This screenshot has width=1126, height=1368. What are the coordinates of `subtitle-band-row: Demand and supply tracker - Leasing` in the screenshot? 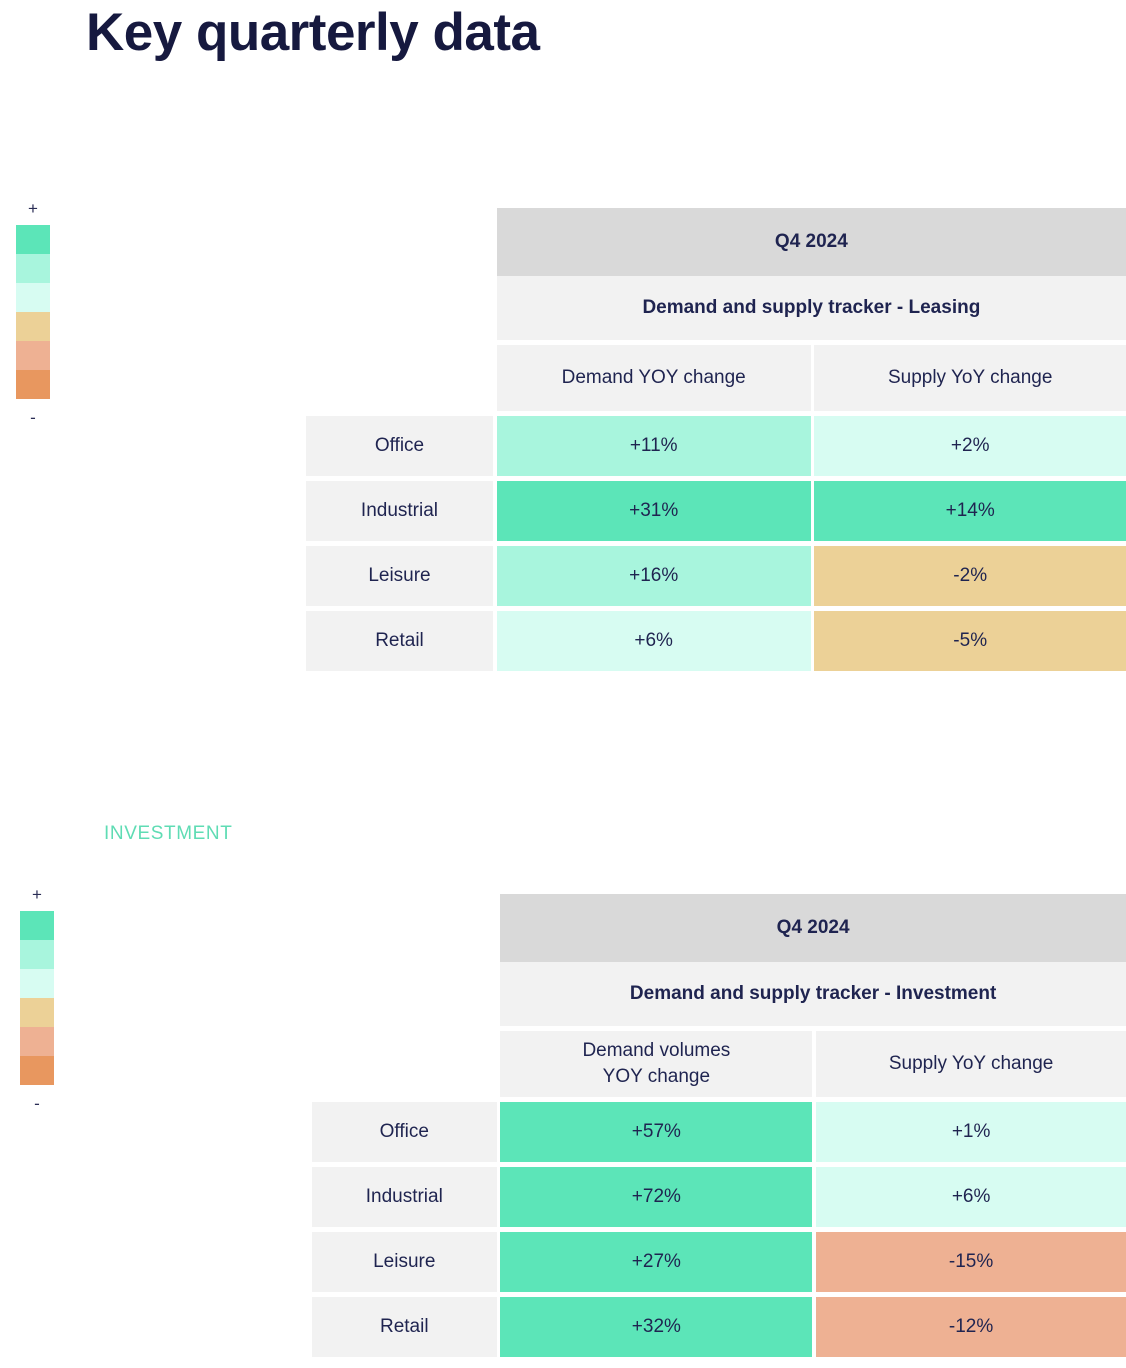 It's located at (716, 308).